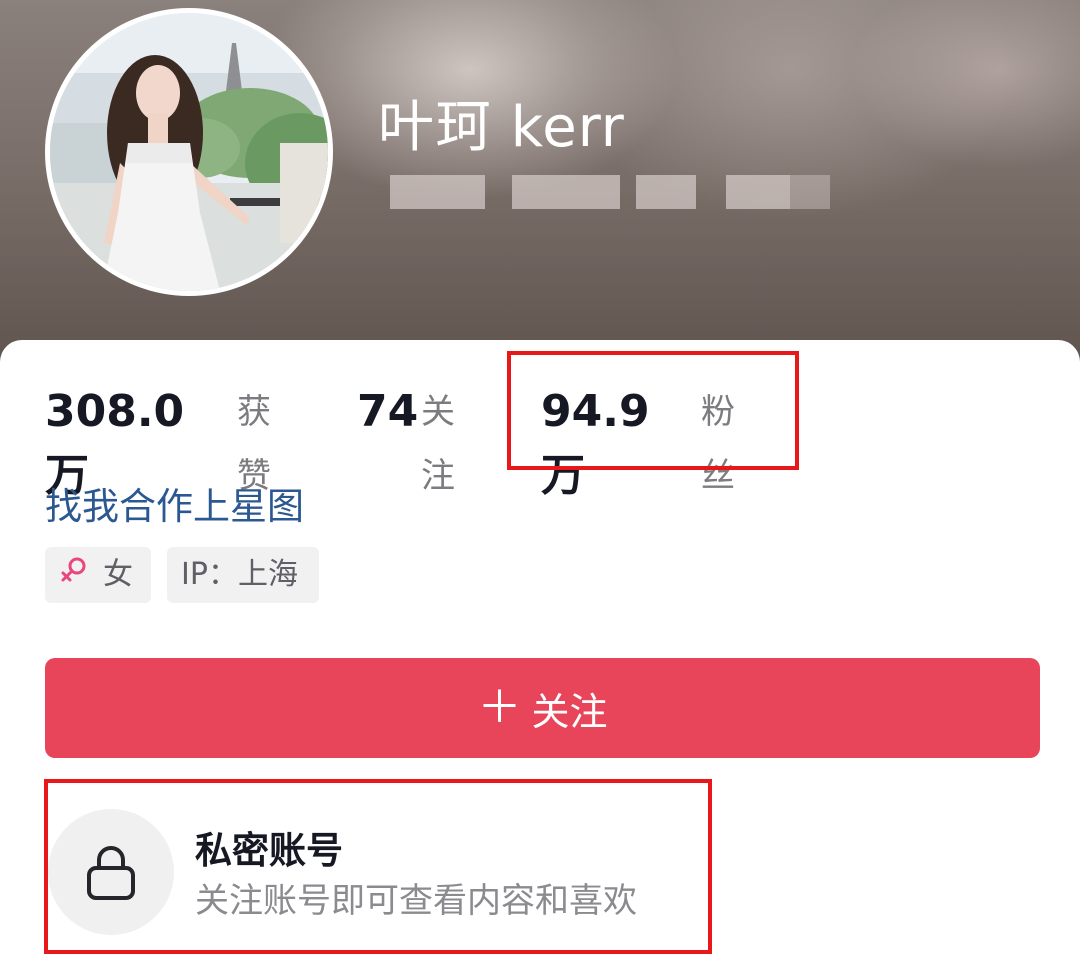  Describe the element at coordinates (98, 575) in the screenshot. I see `gender-tag: 女` at that location.